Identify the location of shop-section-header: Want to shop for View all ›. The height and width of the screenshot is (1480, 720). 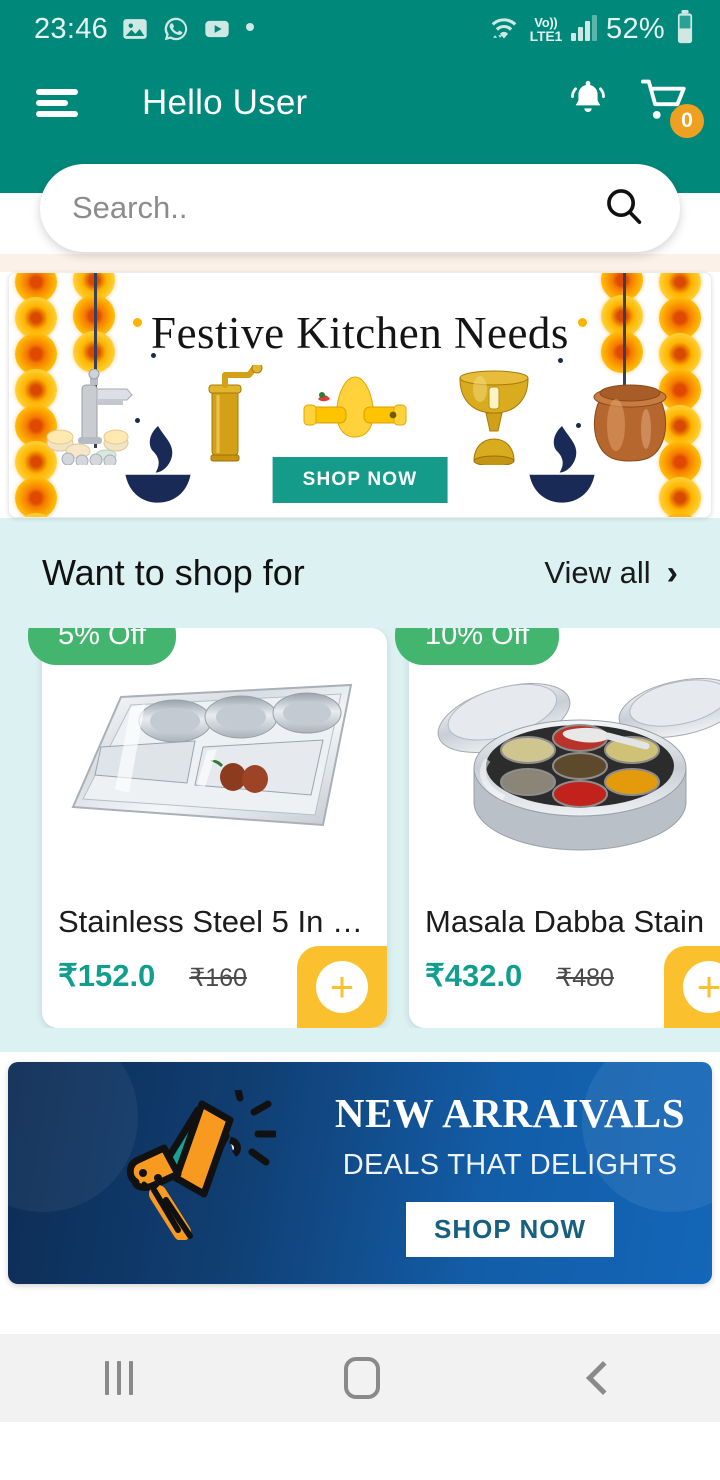
(360, 573).